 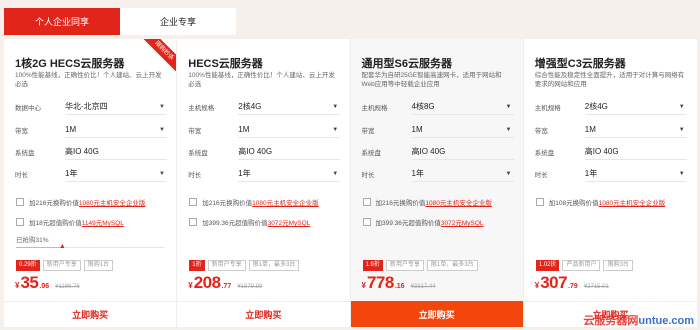 What do you see at coordinates (581, 265) in the screenshot?
I see `tag: 产品新用户` at bounding box center [581, 265].